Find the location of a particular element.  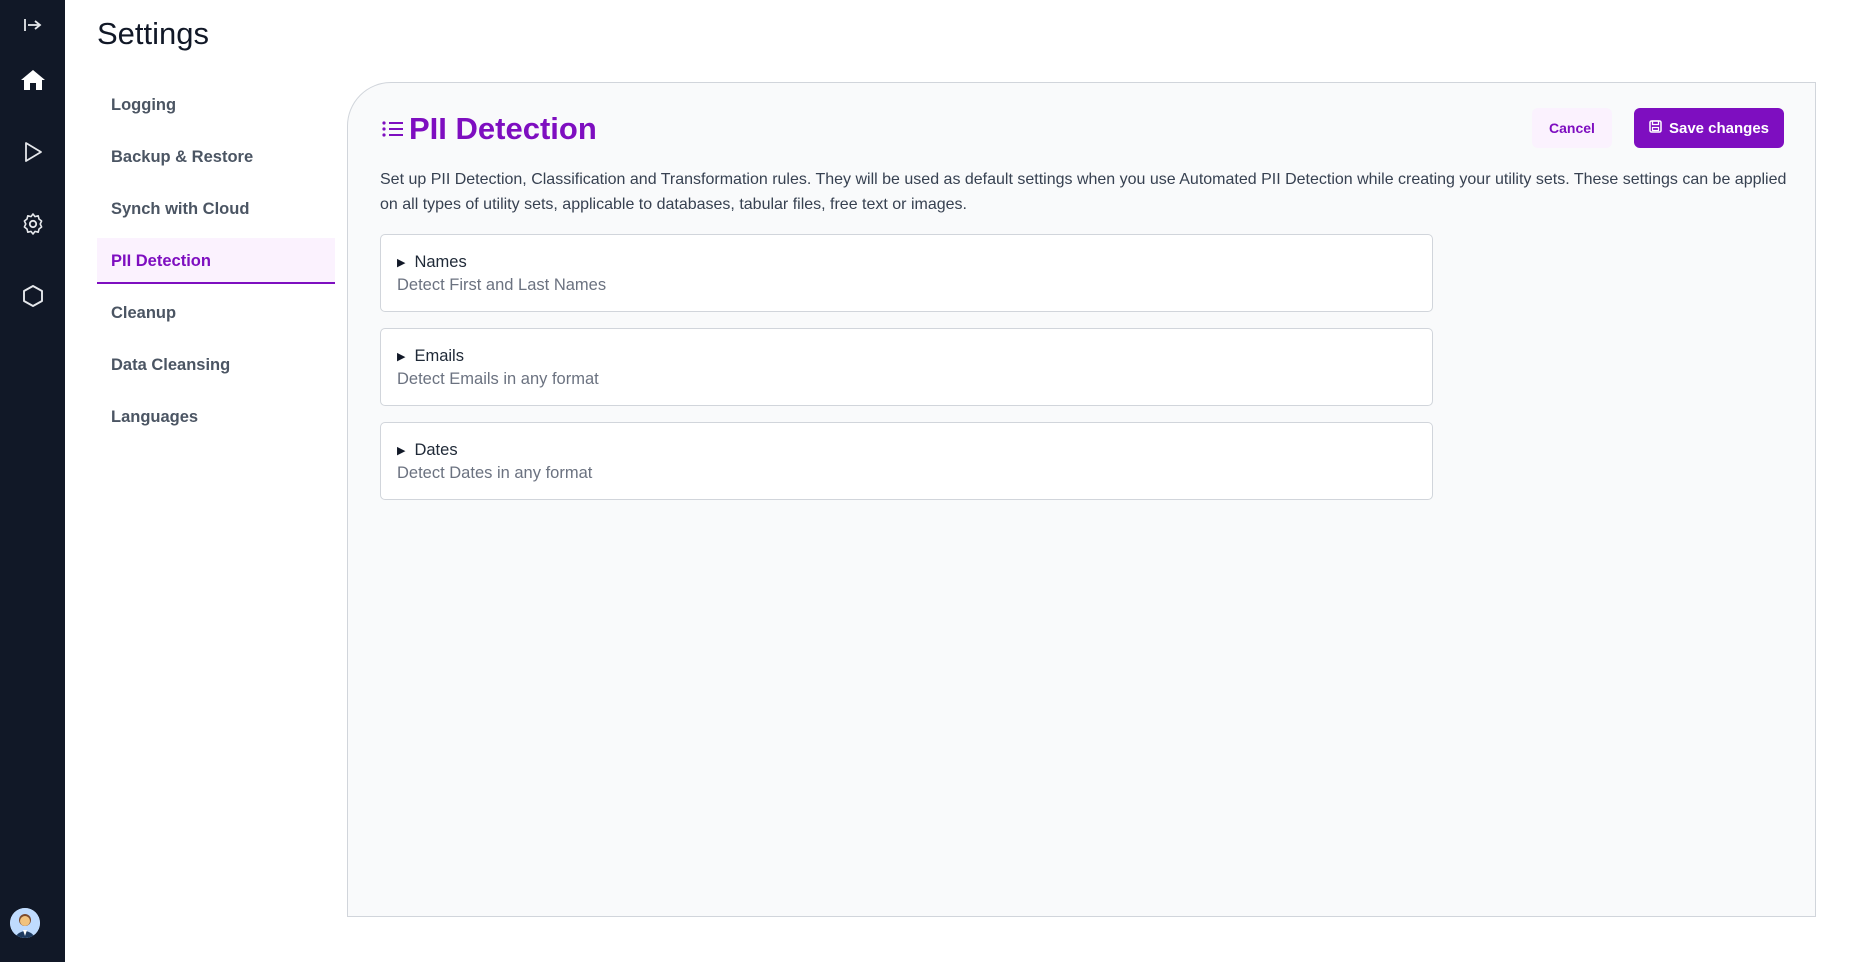

nav-item-logging: Logging is located at coordinates (216, 105).